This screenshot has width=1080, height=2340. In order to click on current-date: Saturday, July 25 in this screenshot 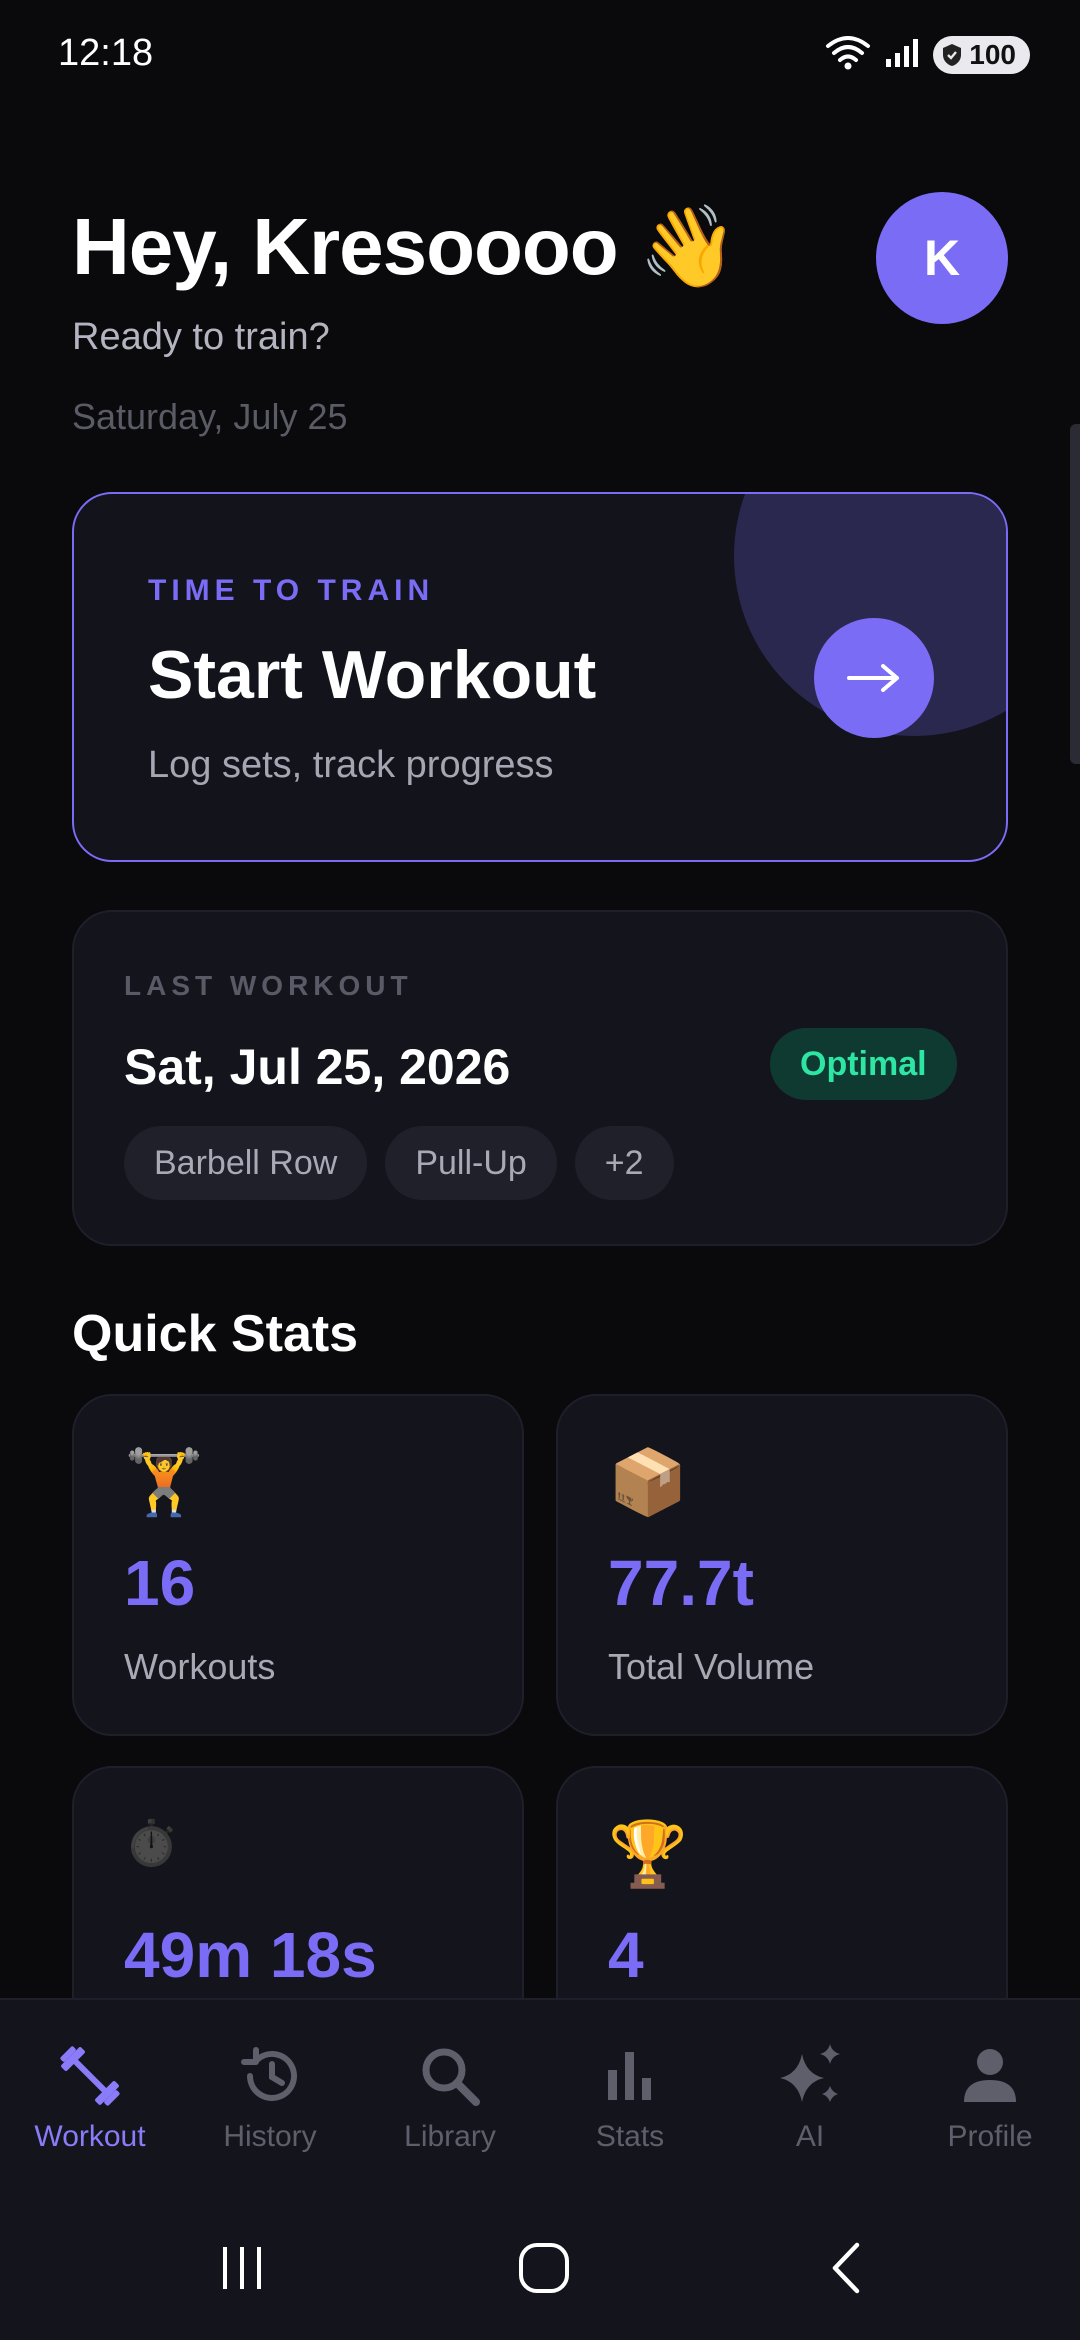, I will do `click(210, 416)`.